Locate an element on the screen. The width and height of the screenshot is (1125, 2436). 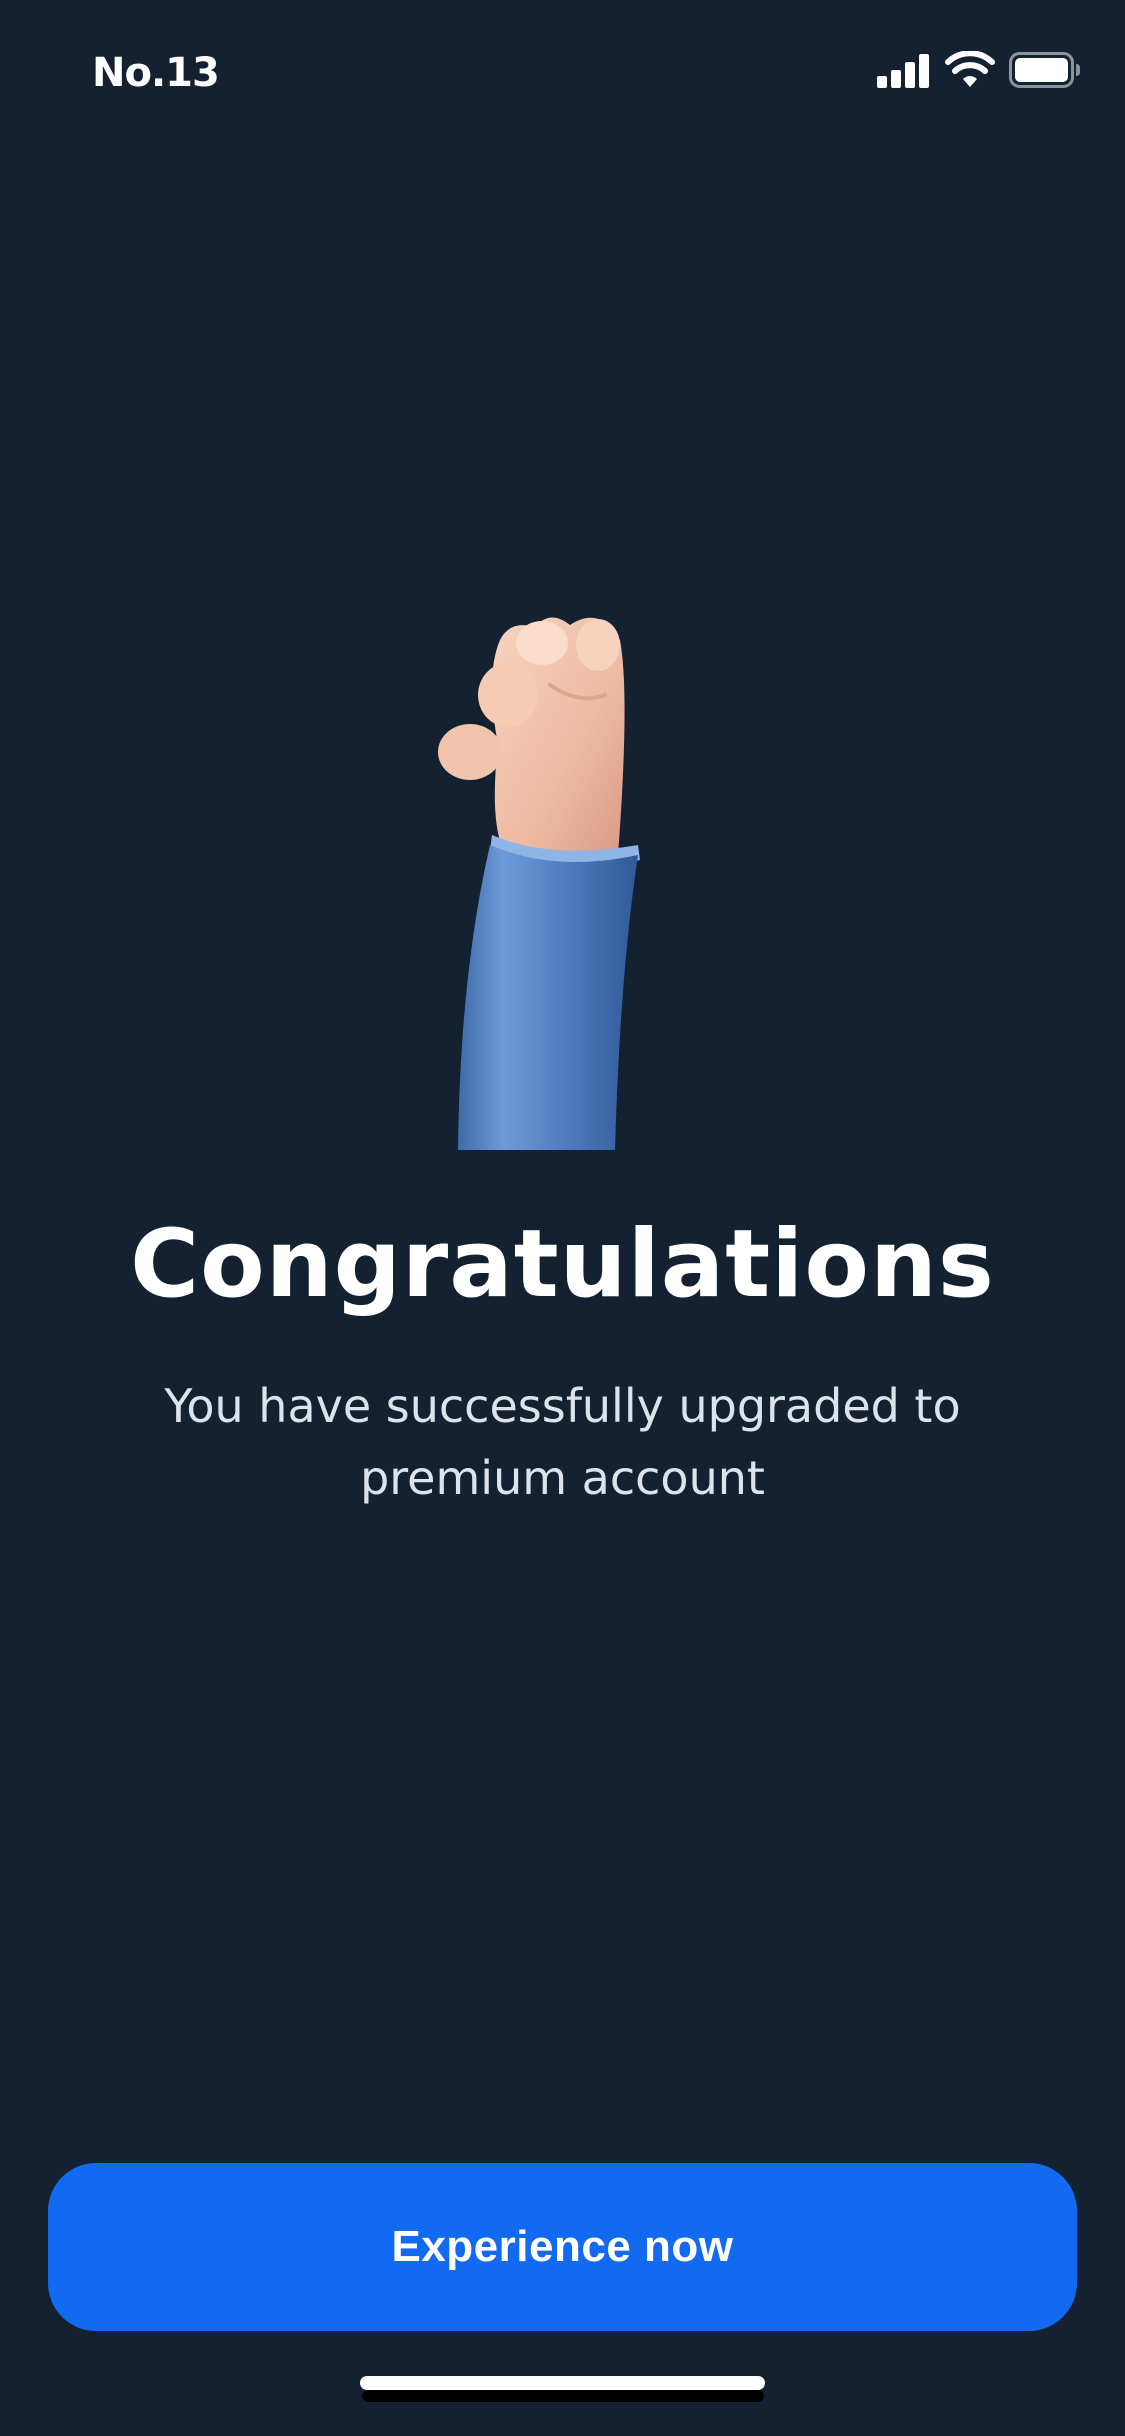
raised-hand-icon is located at coordinates (550, 882).